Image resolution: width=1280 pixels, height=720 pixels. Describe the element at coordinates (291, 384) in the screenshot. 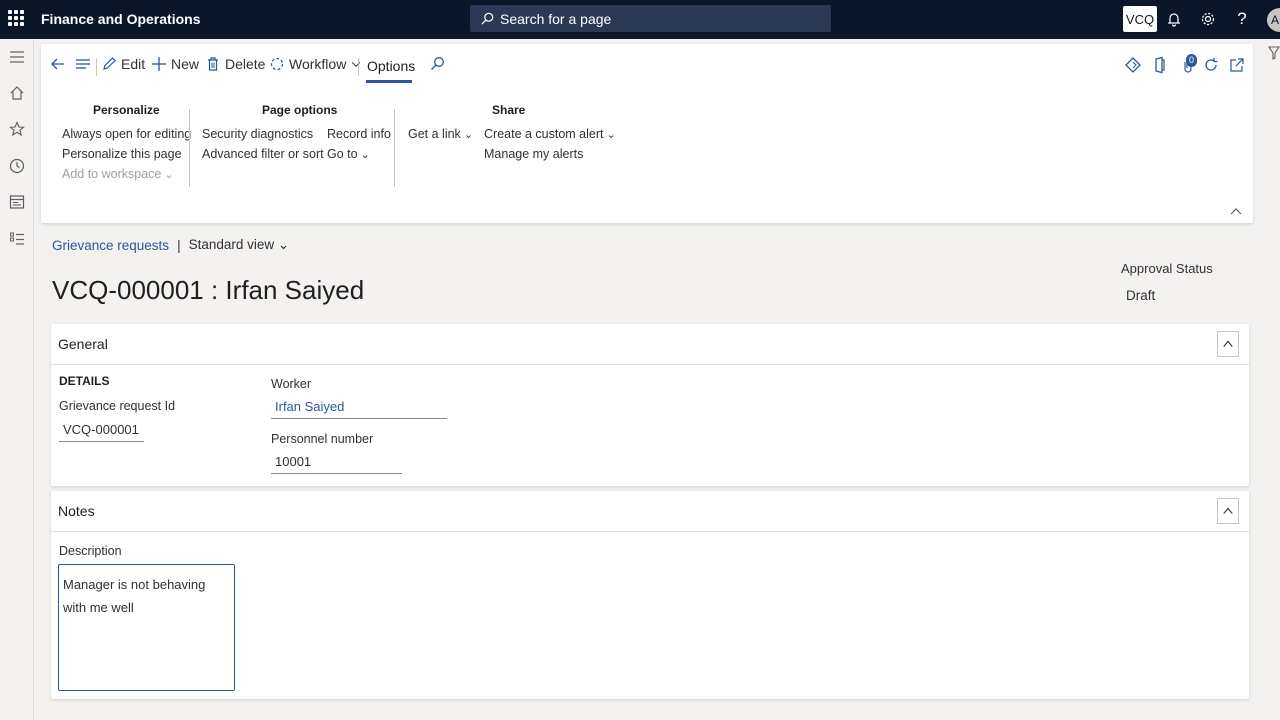

I see `worker-label: Worker` at that location.